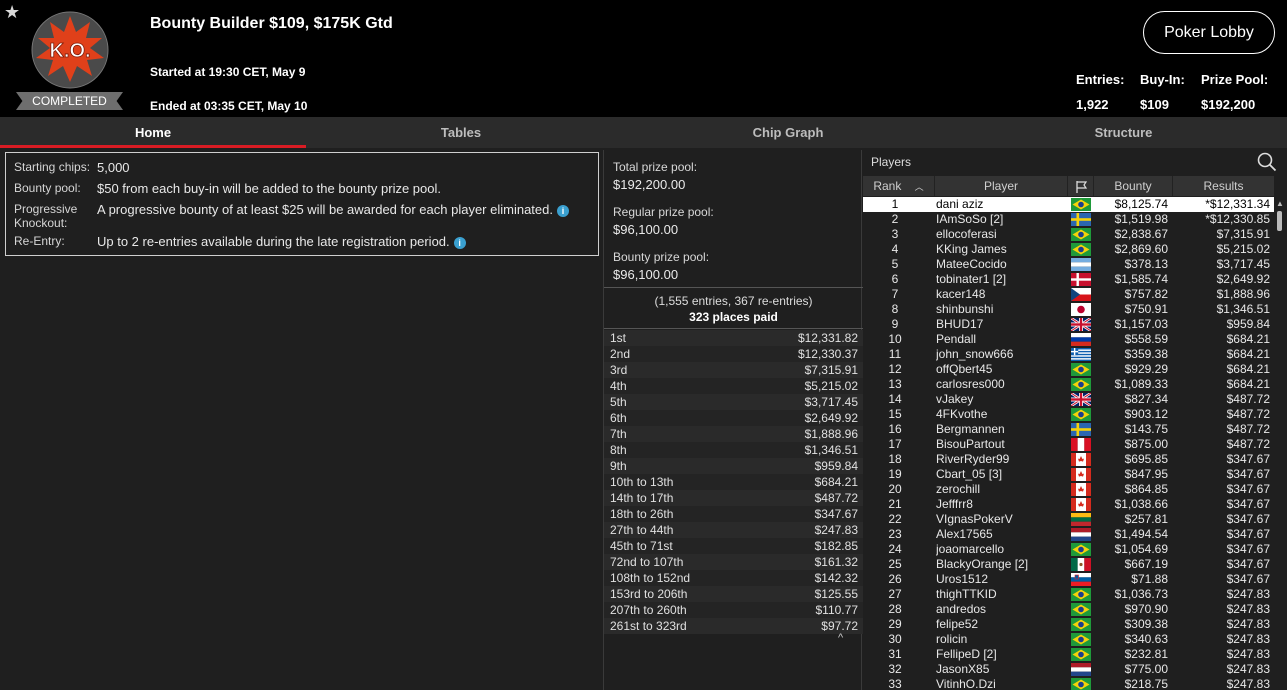 Image resolution: width=1287 pixels, height=690 pixels. What do you see at coordinates (1068, 219) in the screenshot?
I see `table-row: 2 IAmSoSo [2] $1,519.98 *$12,330.85` at bounding box center [1068, 219].